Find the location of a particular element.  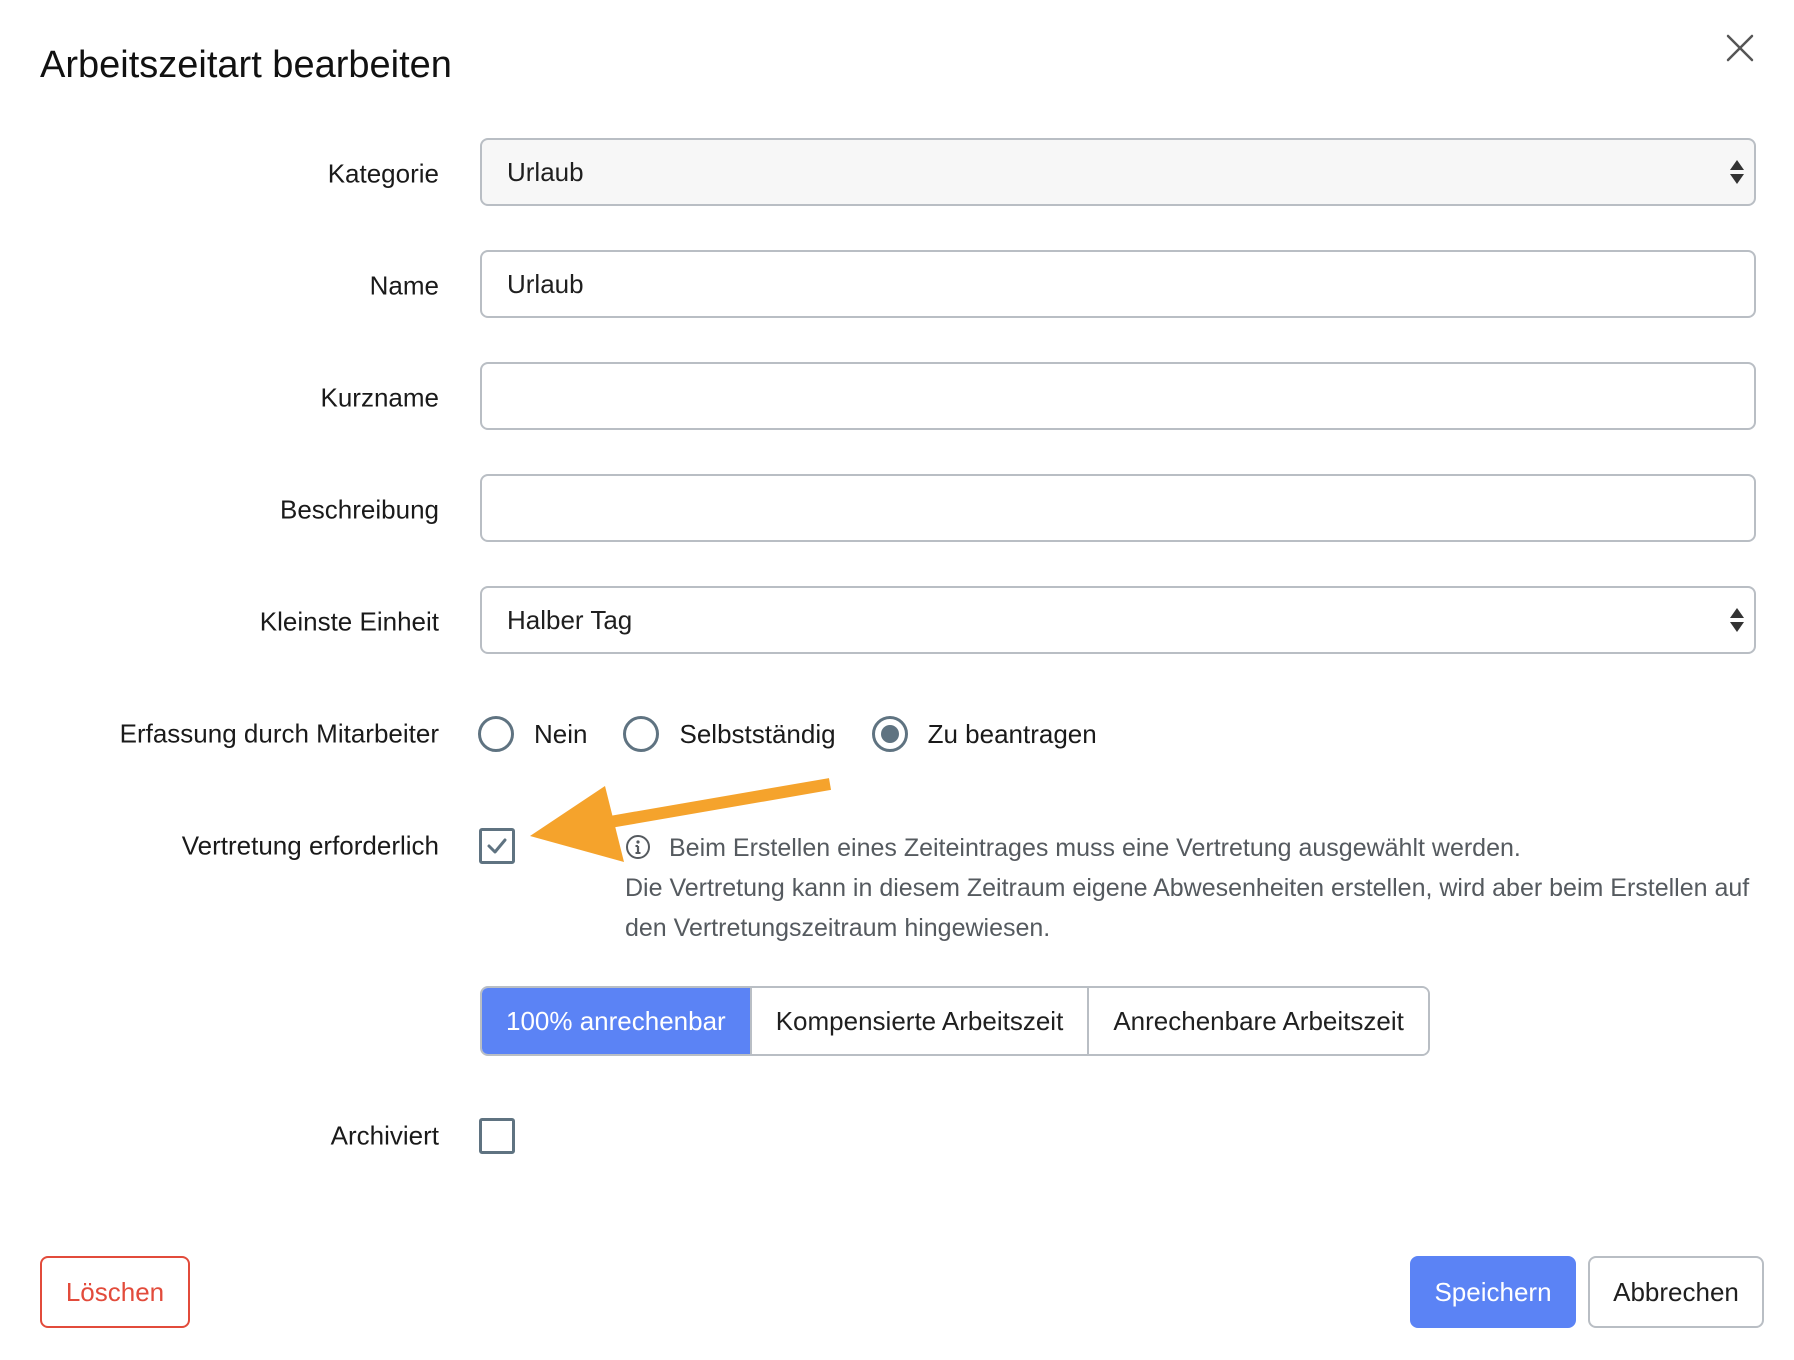

row-kategorie: Kategorie Urlaub is located at coordinates (897, 174).